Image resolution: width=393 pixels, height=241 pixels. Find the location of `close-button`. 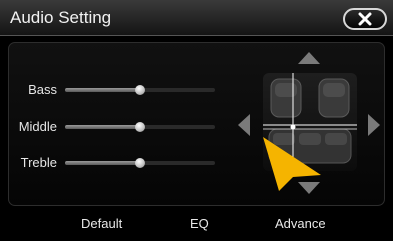

close-button is located at coordinates (365, 19).